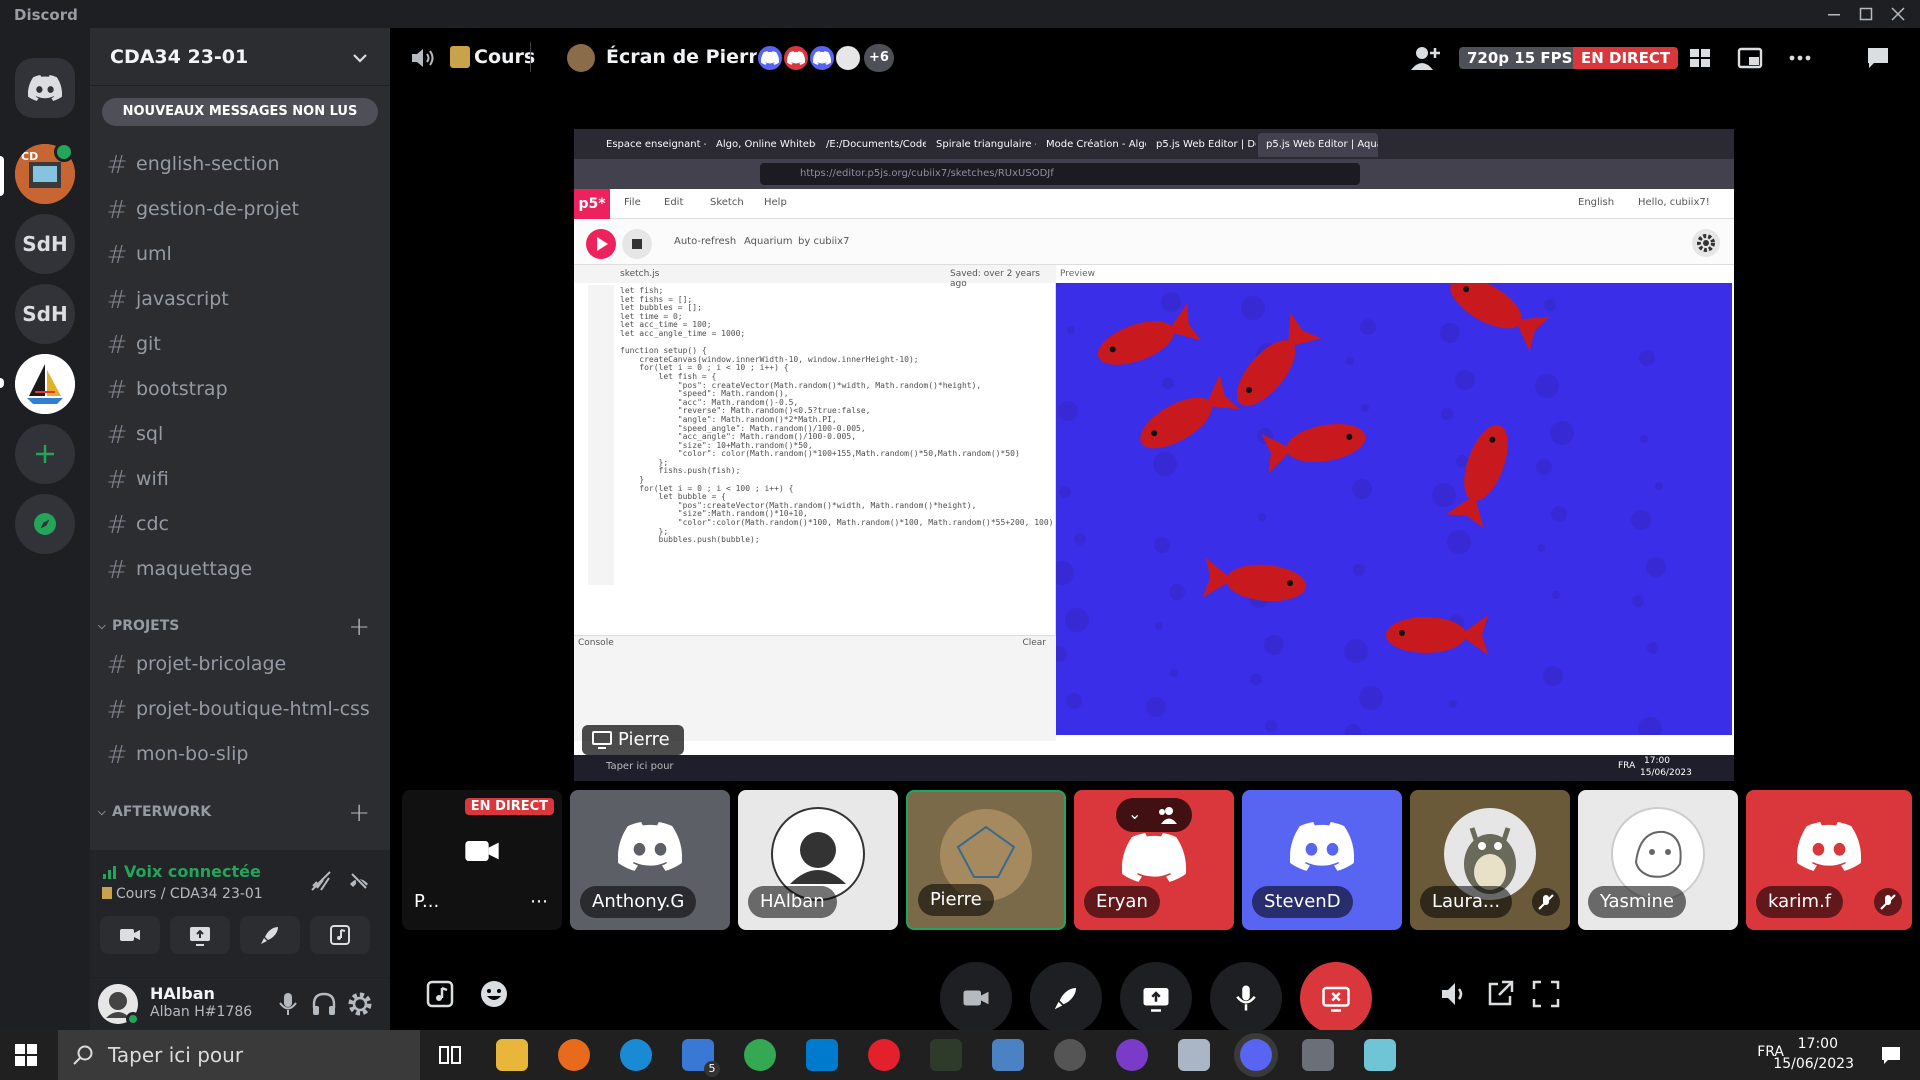 The image size is (1920, 1080). What do you see at coordinates (240, 569) in the screenshot?
I see `channel-maquettage: # maquettage` at bounding box center [240, 569].